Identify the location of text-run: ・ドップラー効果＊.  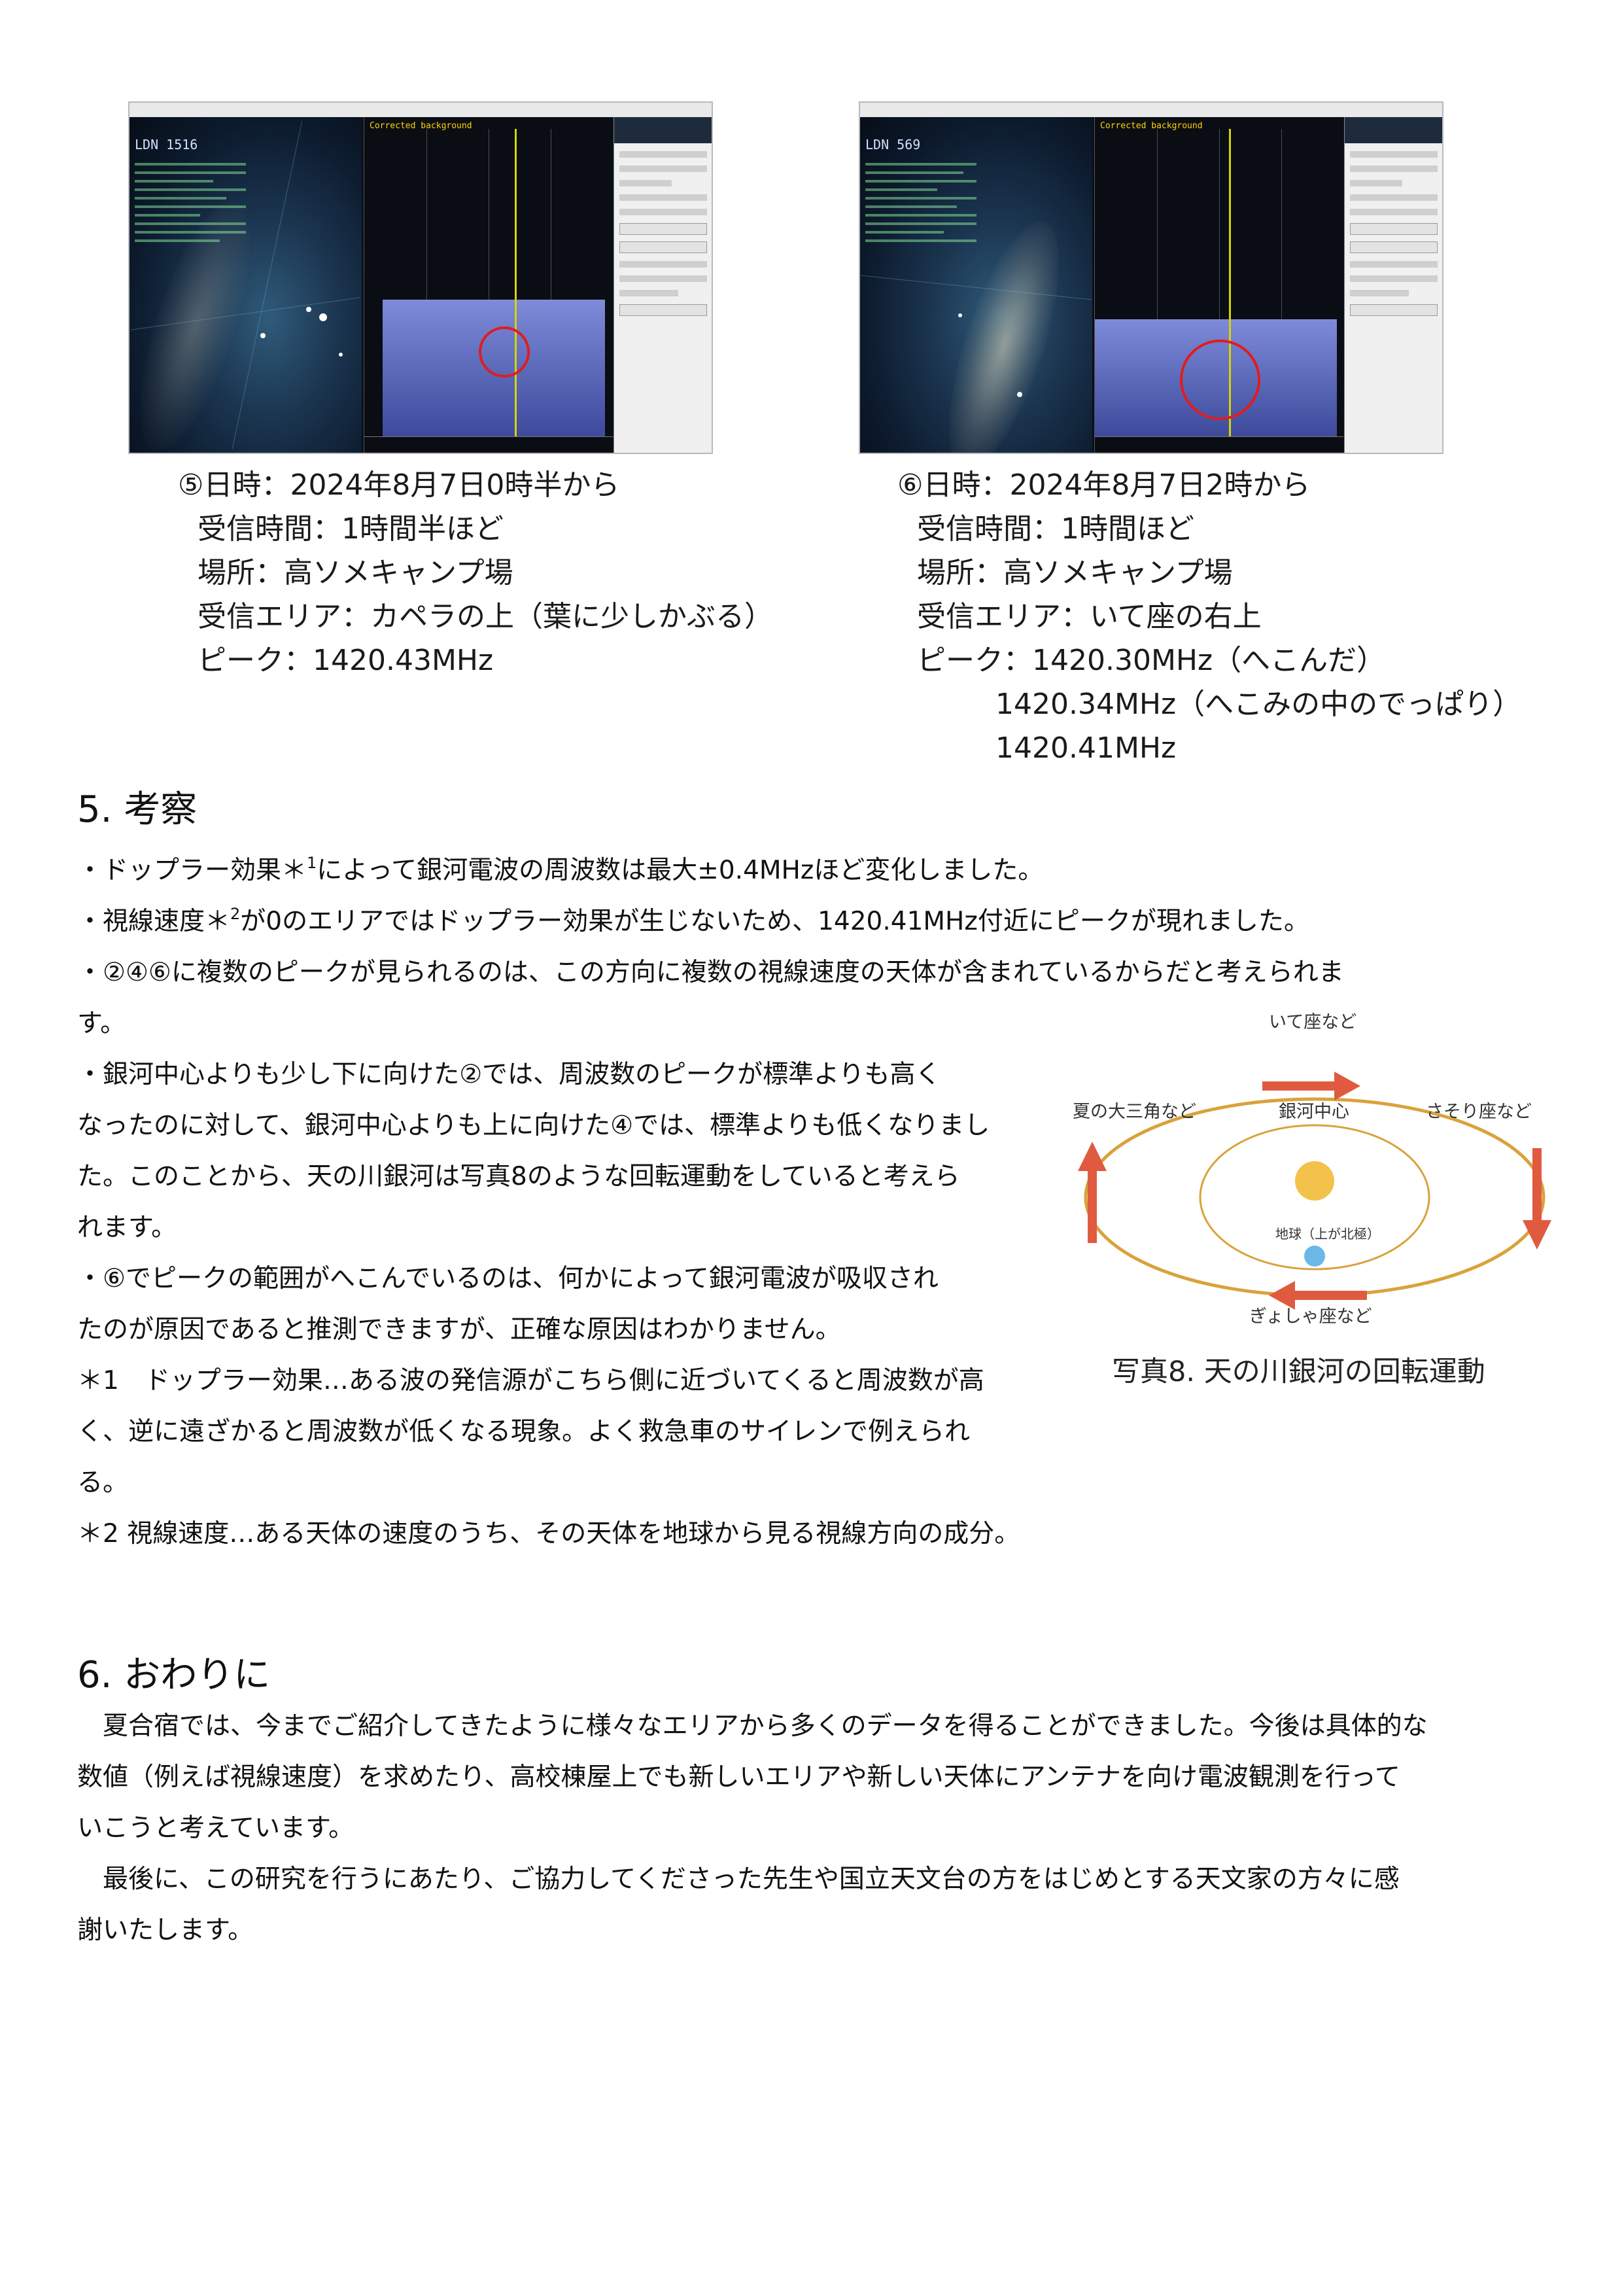
(192, 870).